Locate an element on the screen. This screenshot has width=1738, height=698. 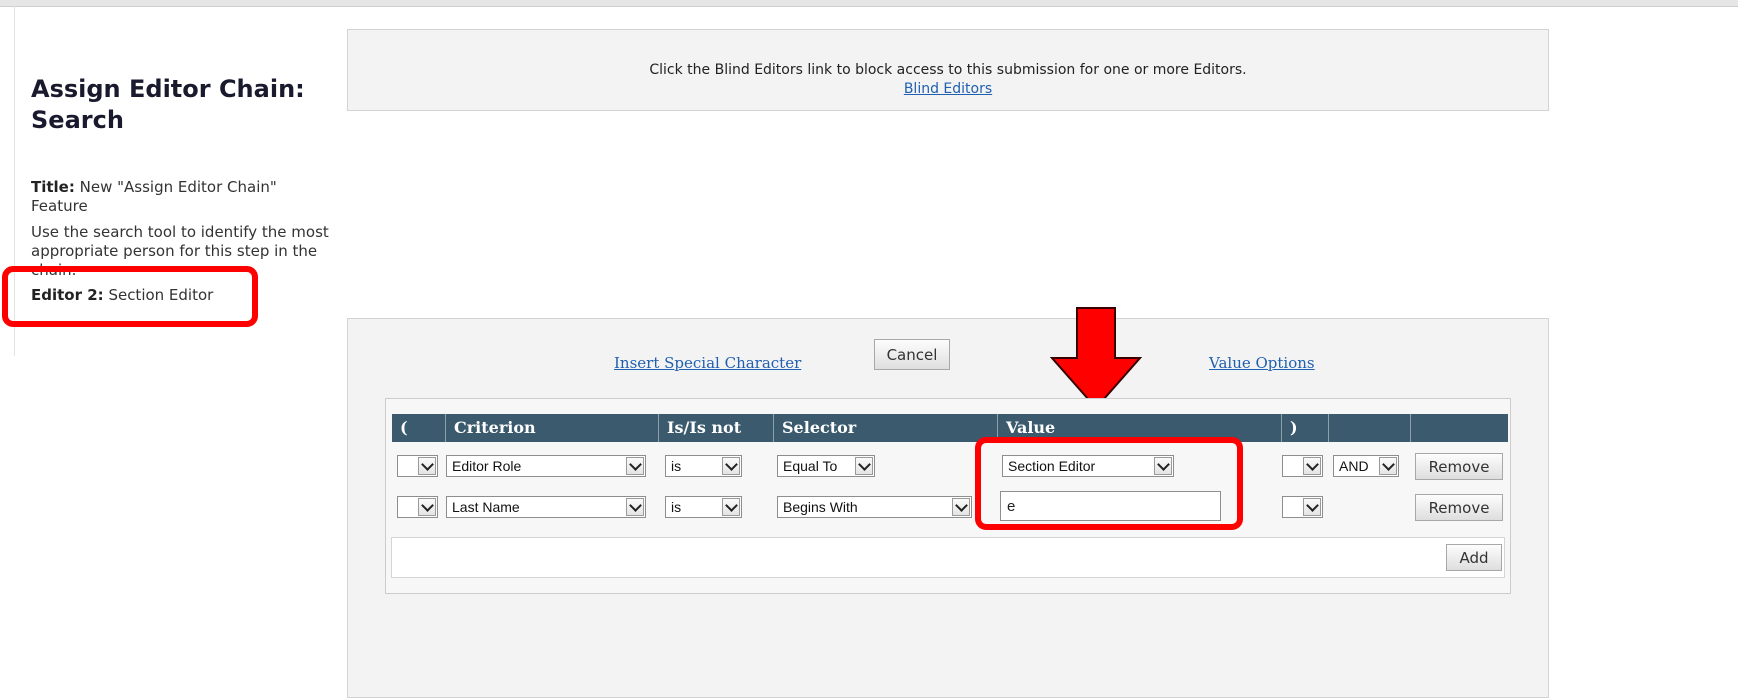
criterion-select: Editor Role is located at coordinates (546, 466).